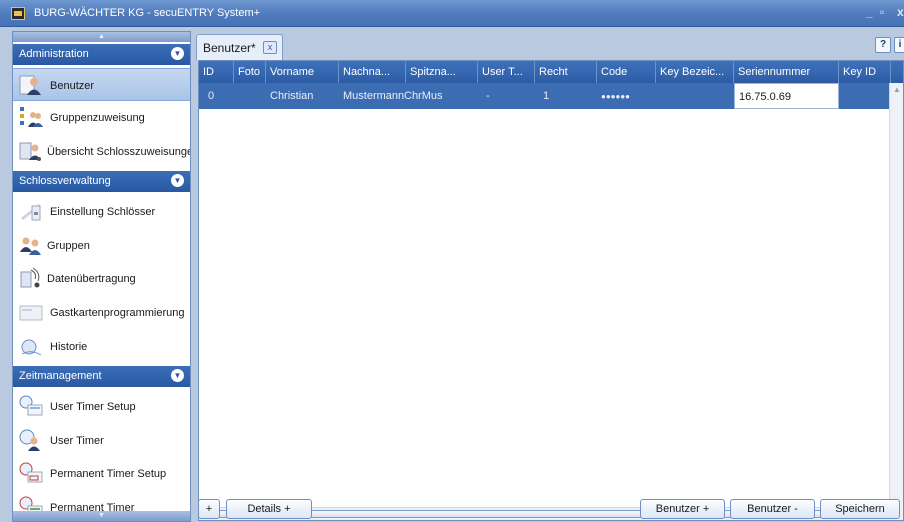  I want to click on cell-user-typ: -, so click(506, 96).